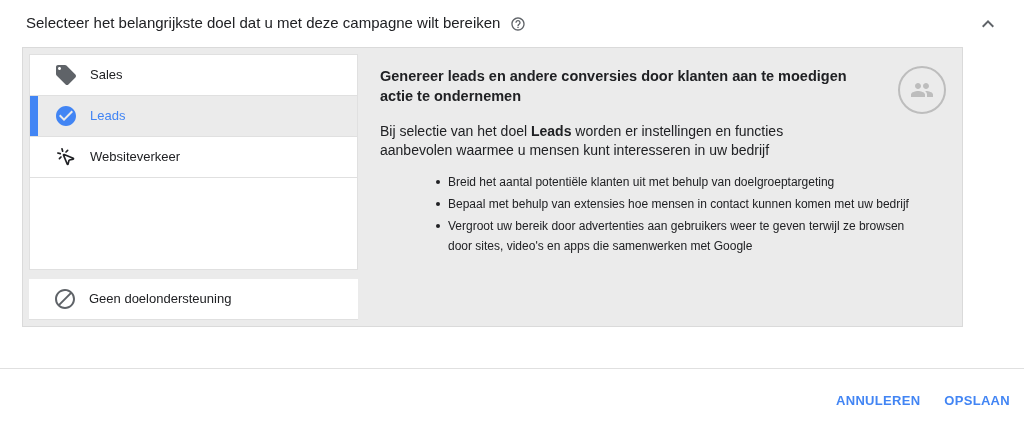 The height and width of the screenshot is (433, 1024). Describe the element at coordinates (878, 401) in the screenshot. I see `dialog-button: ANNULEREN` at that location.